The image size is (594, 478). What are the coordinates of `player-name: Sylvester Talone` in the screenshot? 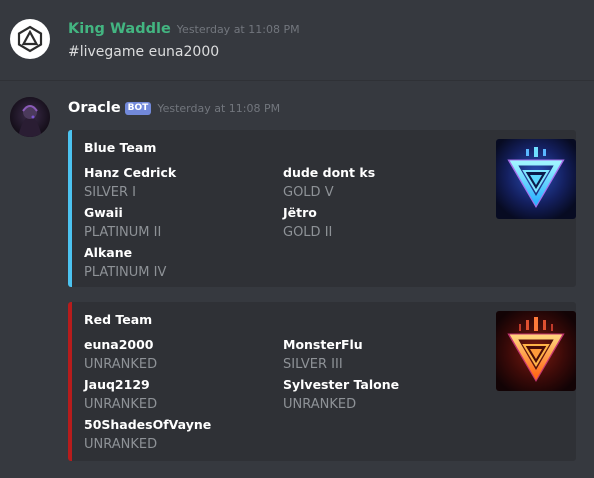 It's located at (341, 384).